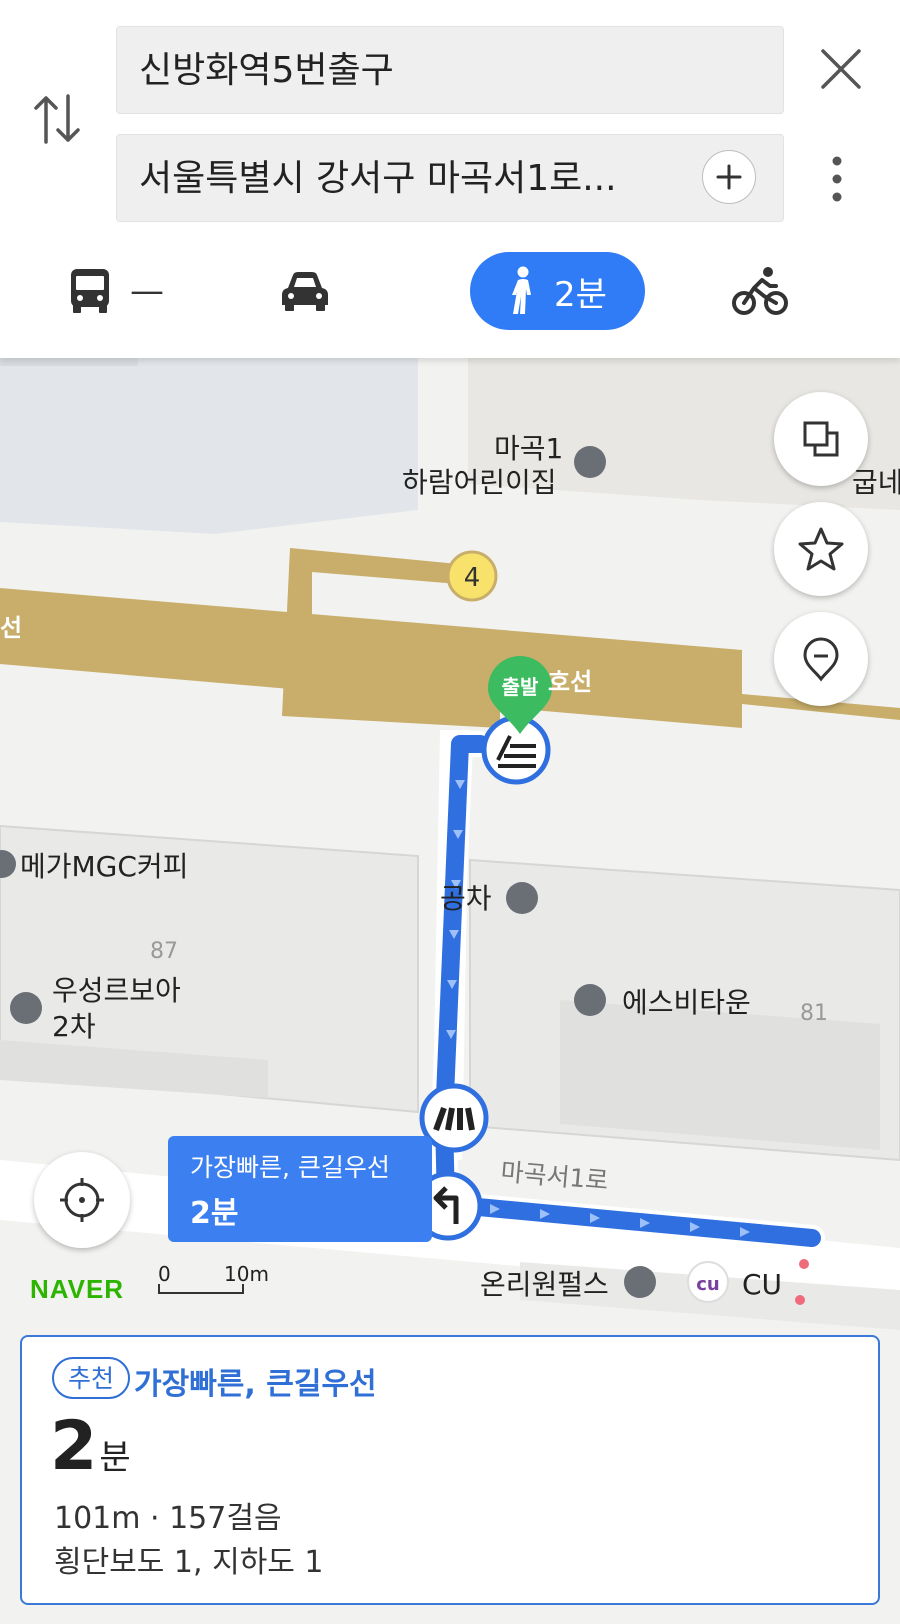 This screenshot has width=900, height=1624. Describe the element at coordinates (590, 1000) in the screenshot. I see `shopping-icon` at that location.